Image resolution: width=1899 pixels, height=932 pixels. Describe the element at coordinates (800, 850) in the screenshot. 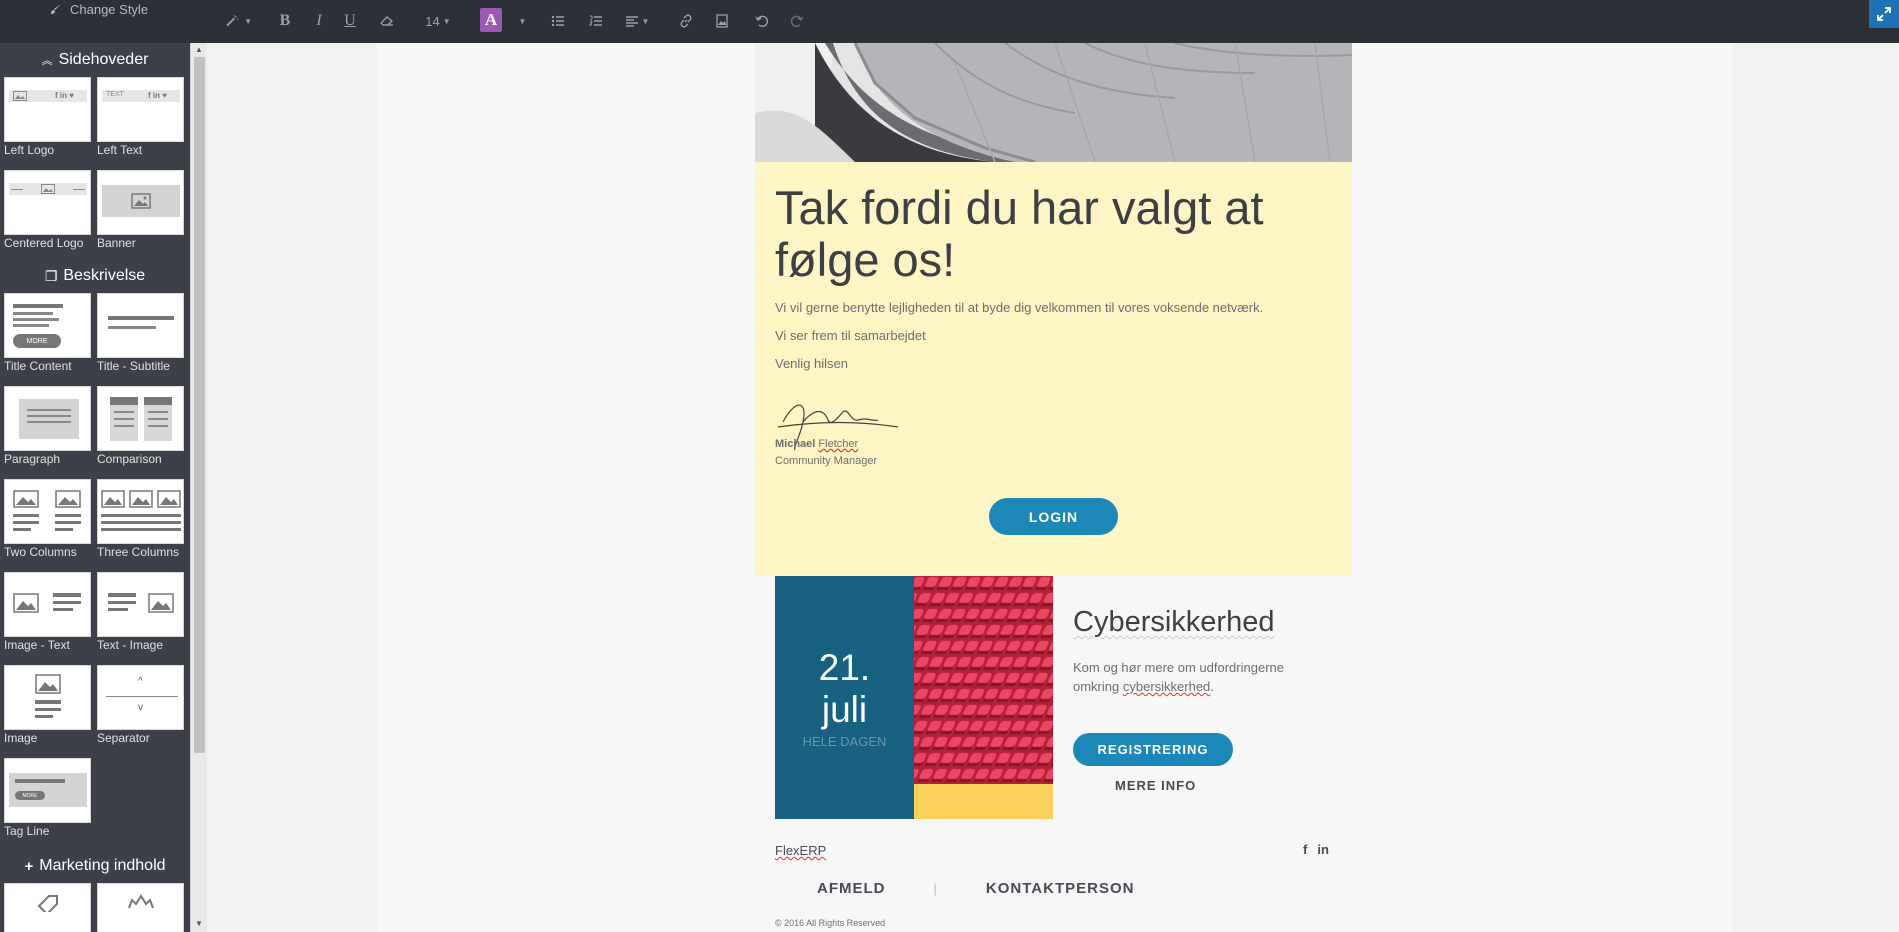

I see `footer-brand: FlexERP` at that location.